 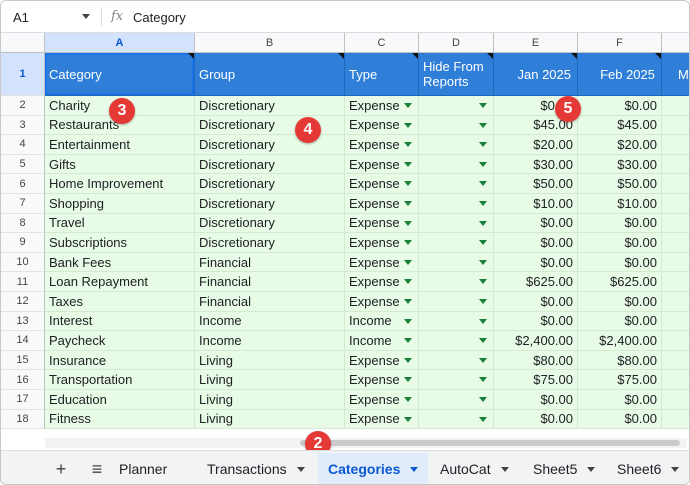 I want to click on name-box: A1, so click(x=51, y=17).